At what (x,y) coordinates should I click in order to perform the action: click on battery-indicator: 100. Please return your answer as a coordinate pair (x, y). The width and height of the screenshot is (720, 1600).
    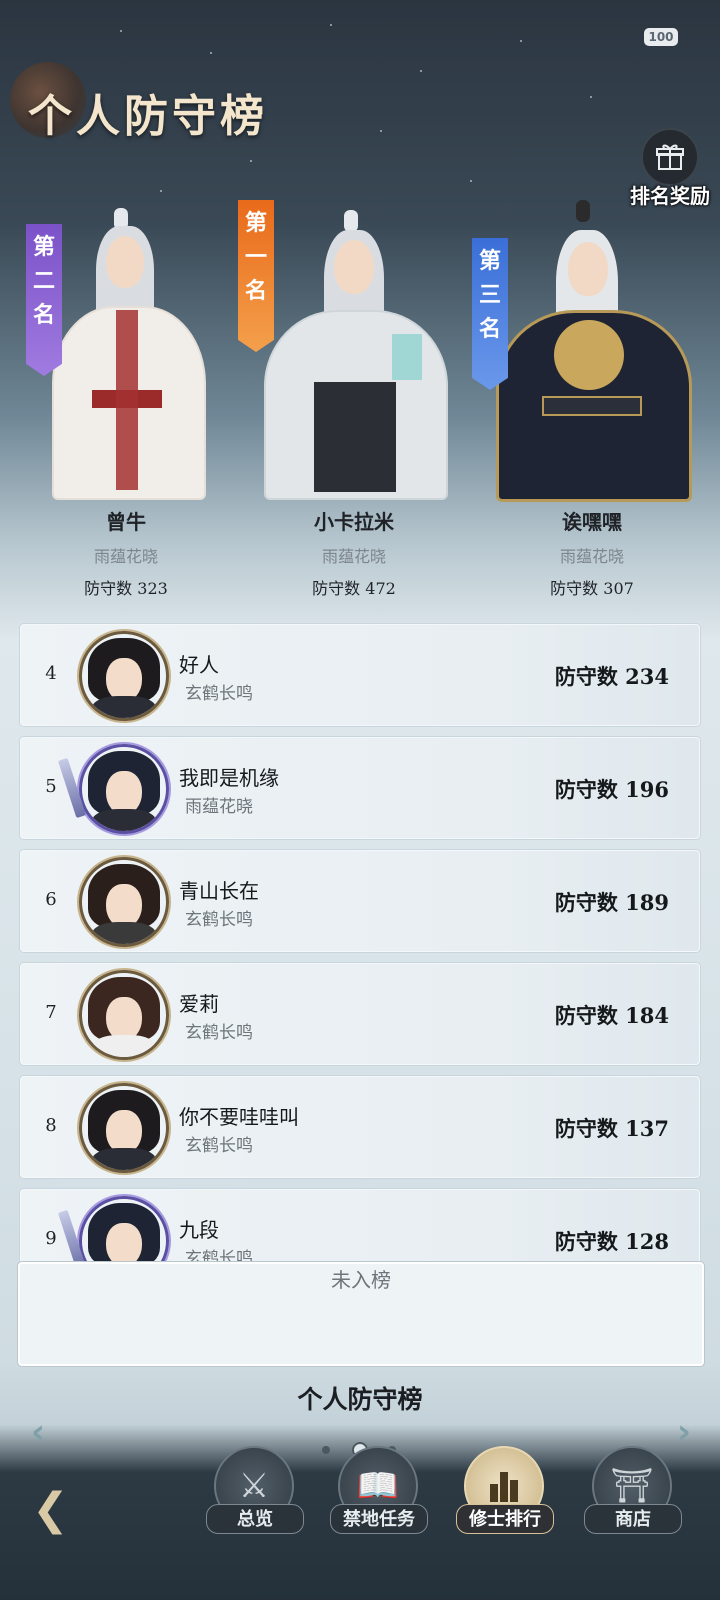
    Looking at the image, I should click on (661, 37).